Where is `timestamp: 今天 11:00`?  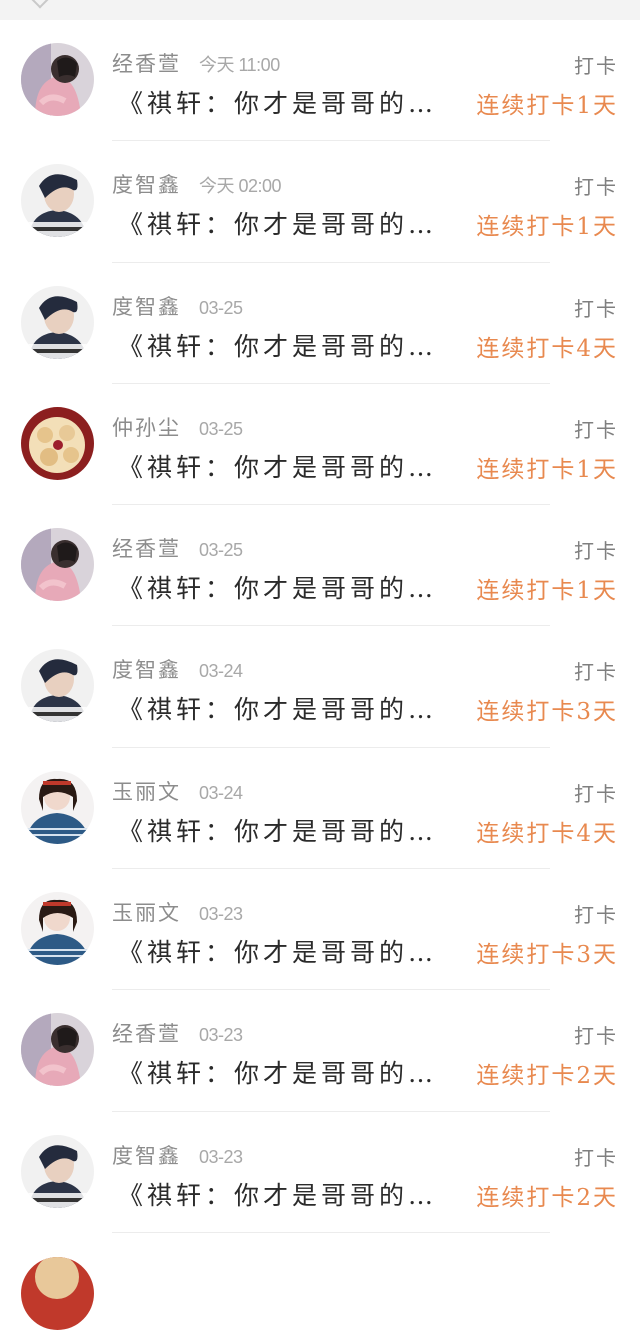 timestamp: 今天 11:00 is located at coordinates (239, 65).